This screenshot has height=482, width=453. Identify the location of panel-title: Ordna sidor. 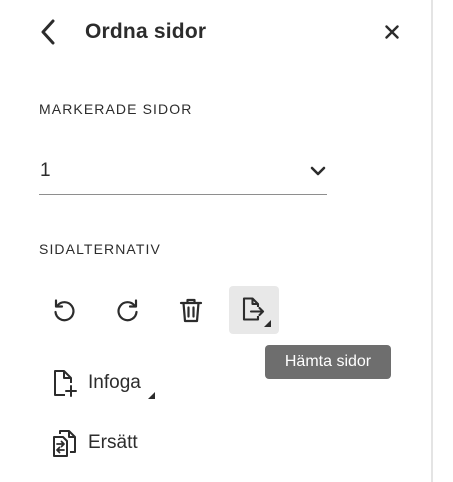
(146, 31).